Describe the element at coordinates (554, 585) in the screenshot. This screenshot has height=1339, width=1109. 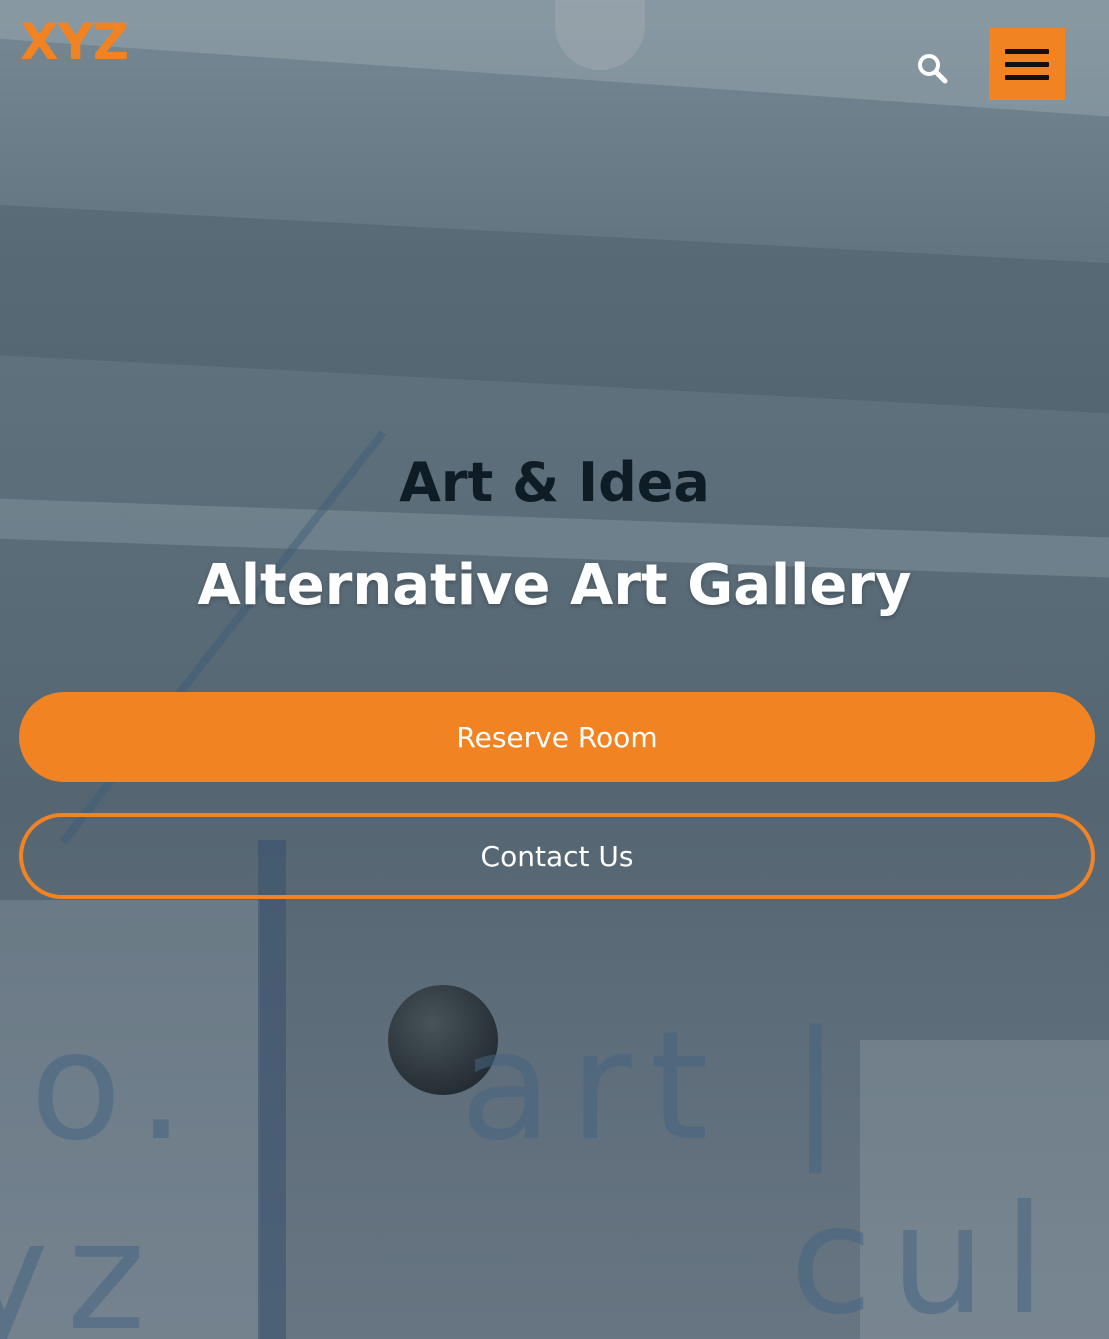
I see `hero-title: Alternative Art Gallery` at that location.